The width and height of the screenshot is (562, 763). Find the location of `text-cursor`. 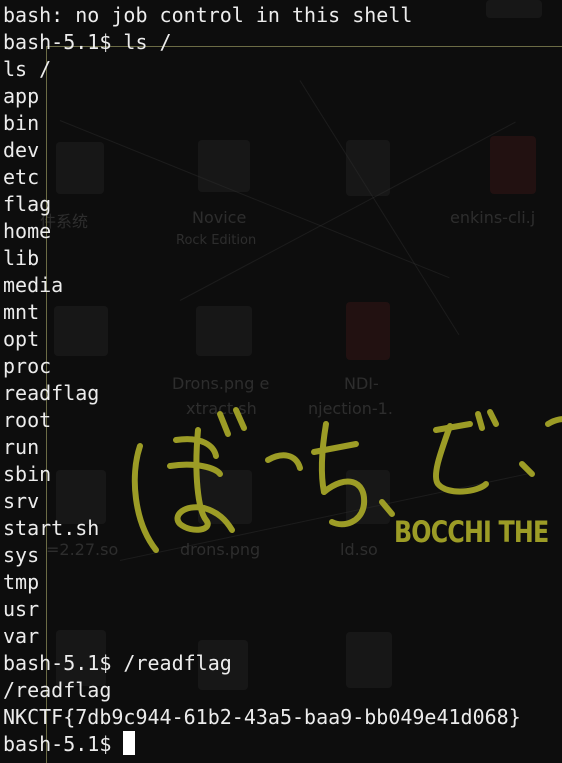

text-cursor is located at coordinates (129, 743).